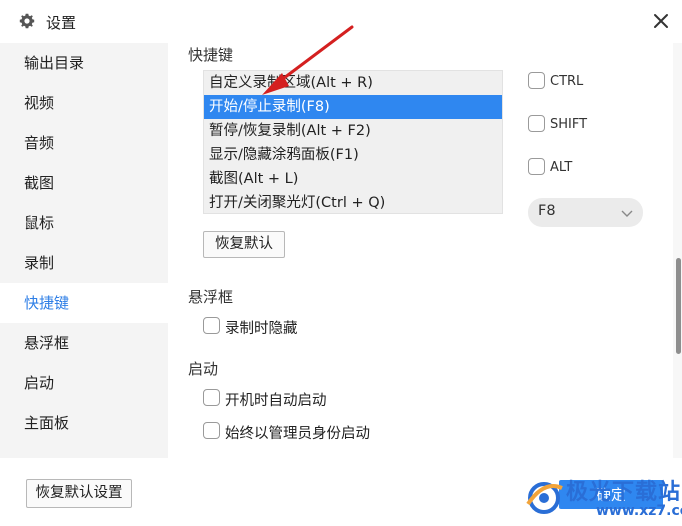 Image resolution: width=682 pixels, height=526 pixels. I want to click on hotkey-item-spotlight: 打开/关闭聚光灯(Ctrl + Q), so click(353, 203).